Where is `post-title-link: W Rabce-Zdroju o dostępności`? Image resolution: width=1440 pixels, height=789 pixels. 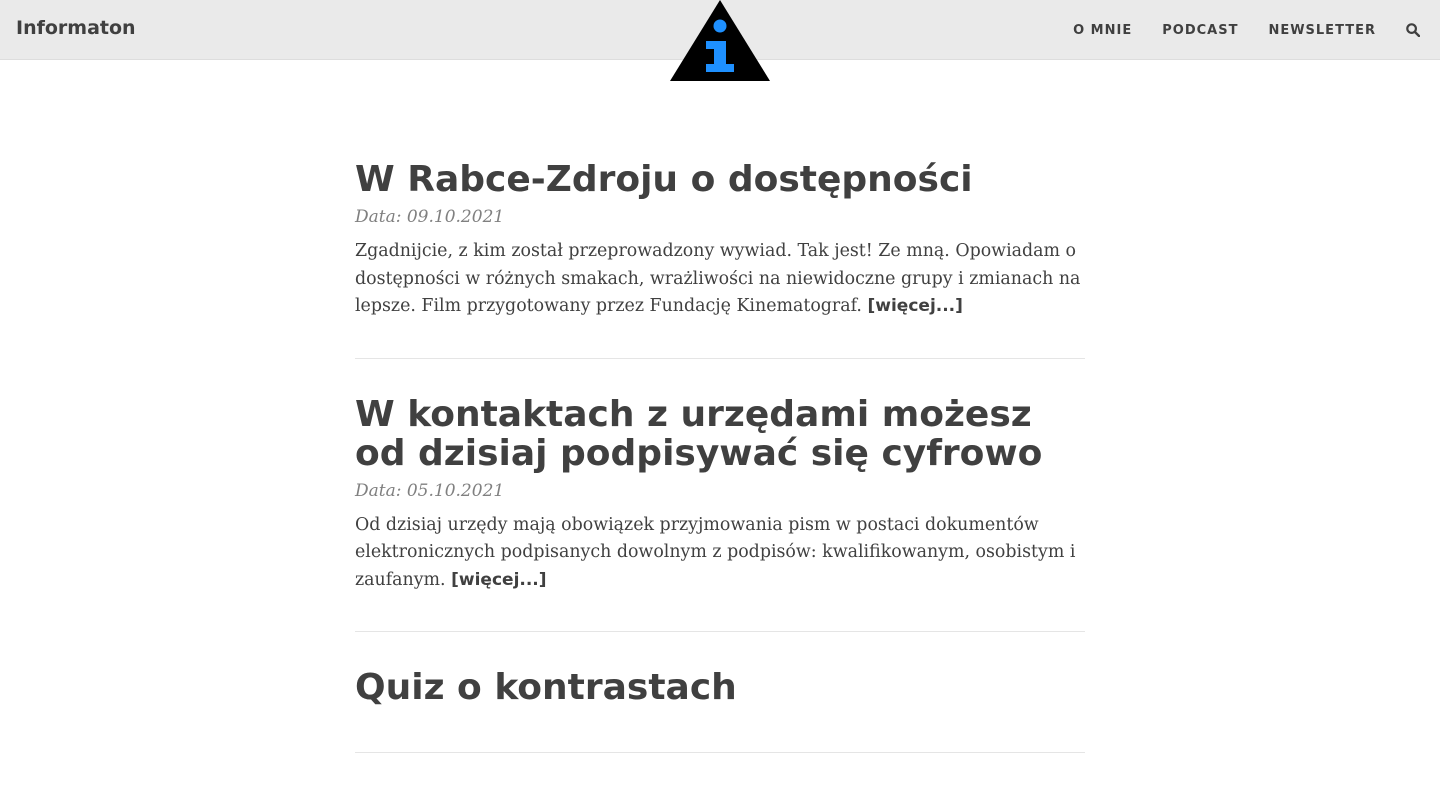
post-title-link: W Rabce-Zdroju o dostępności is located at coordinates (720, 179).